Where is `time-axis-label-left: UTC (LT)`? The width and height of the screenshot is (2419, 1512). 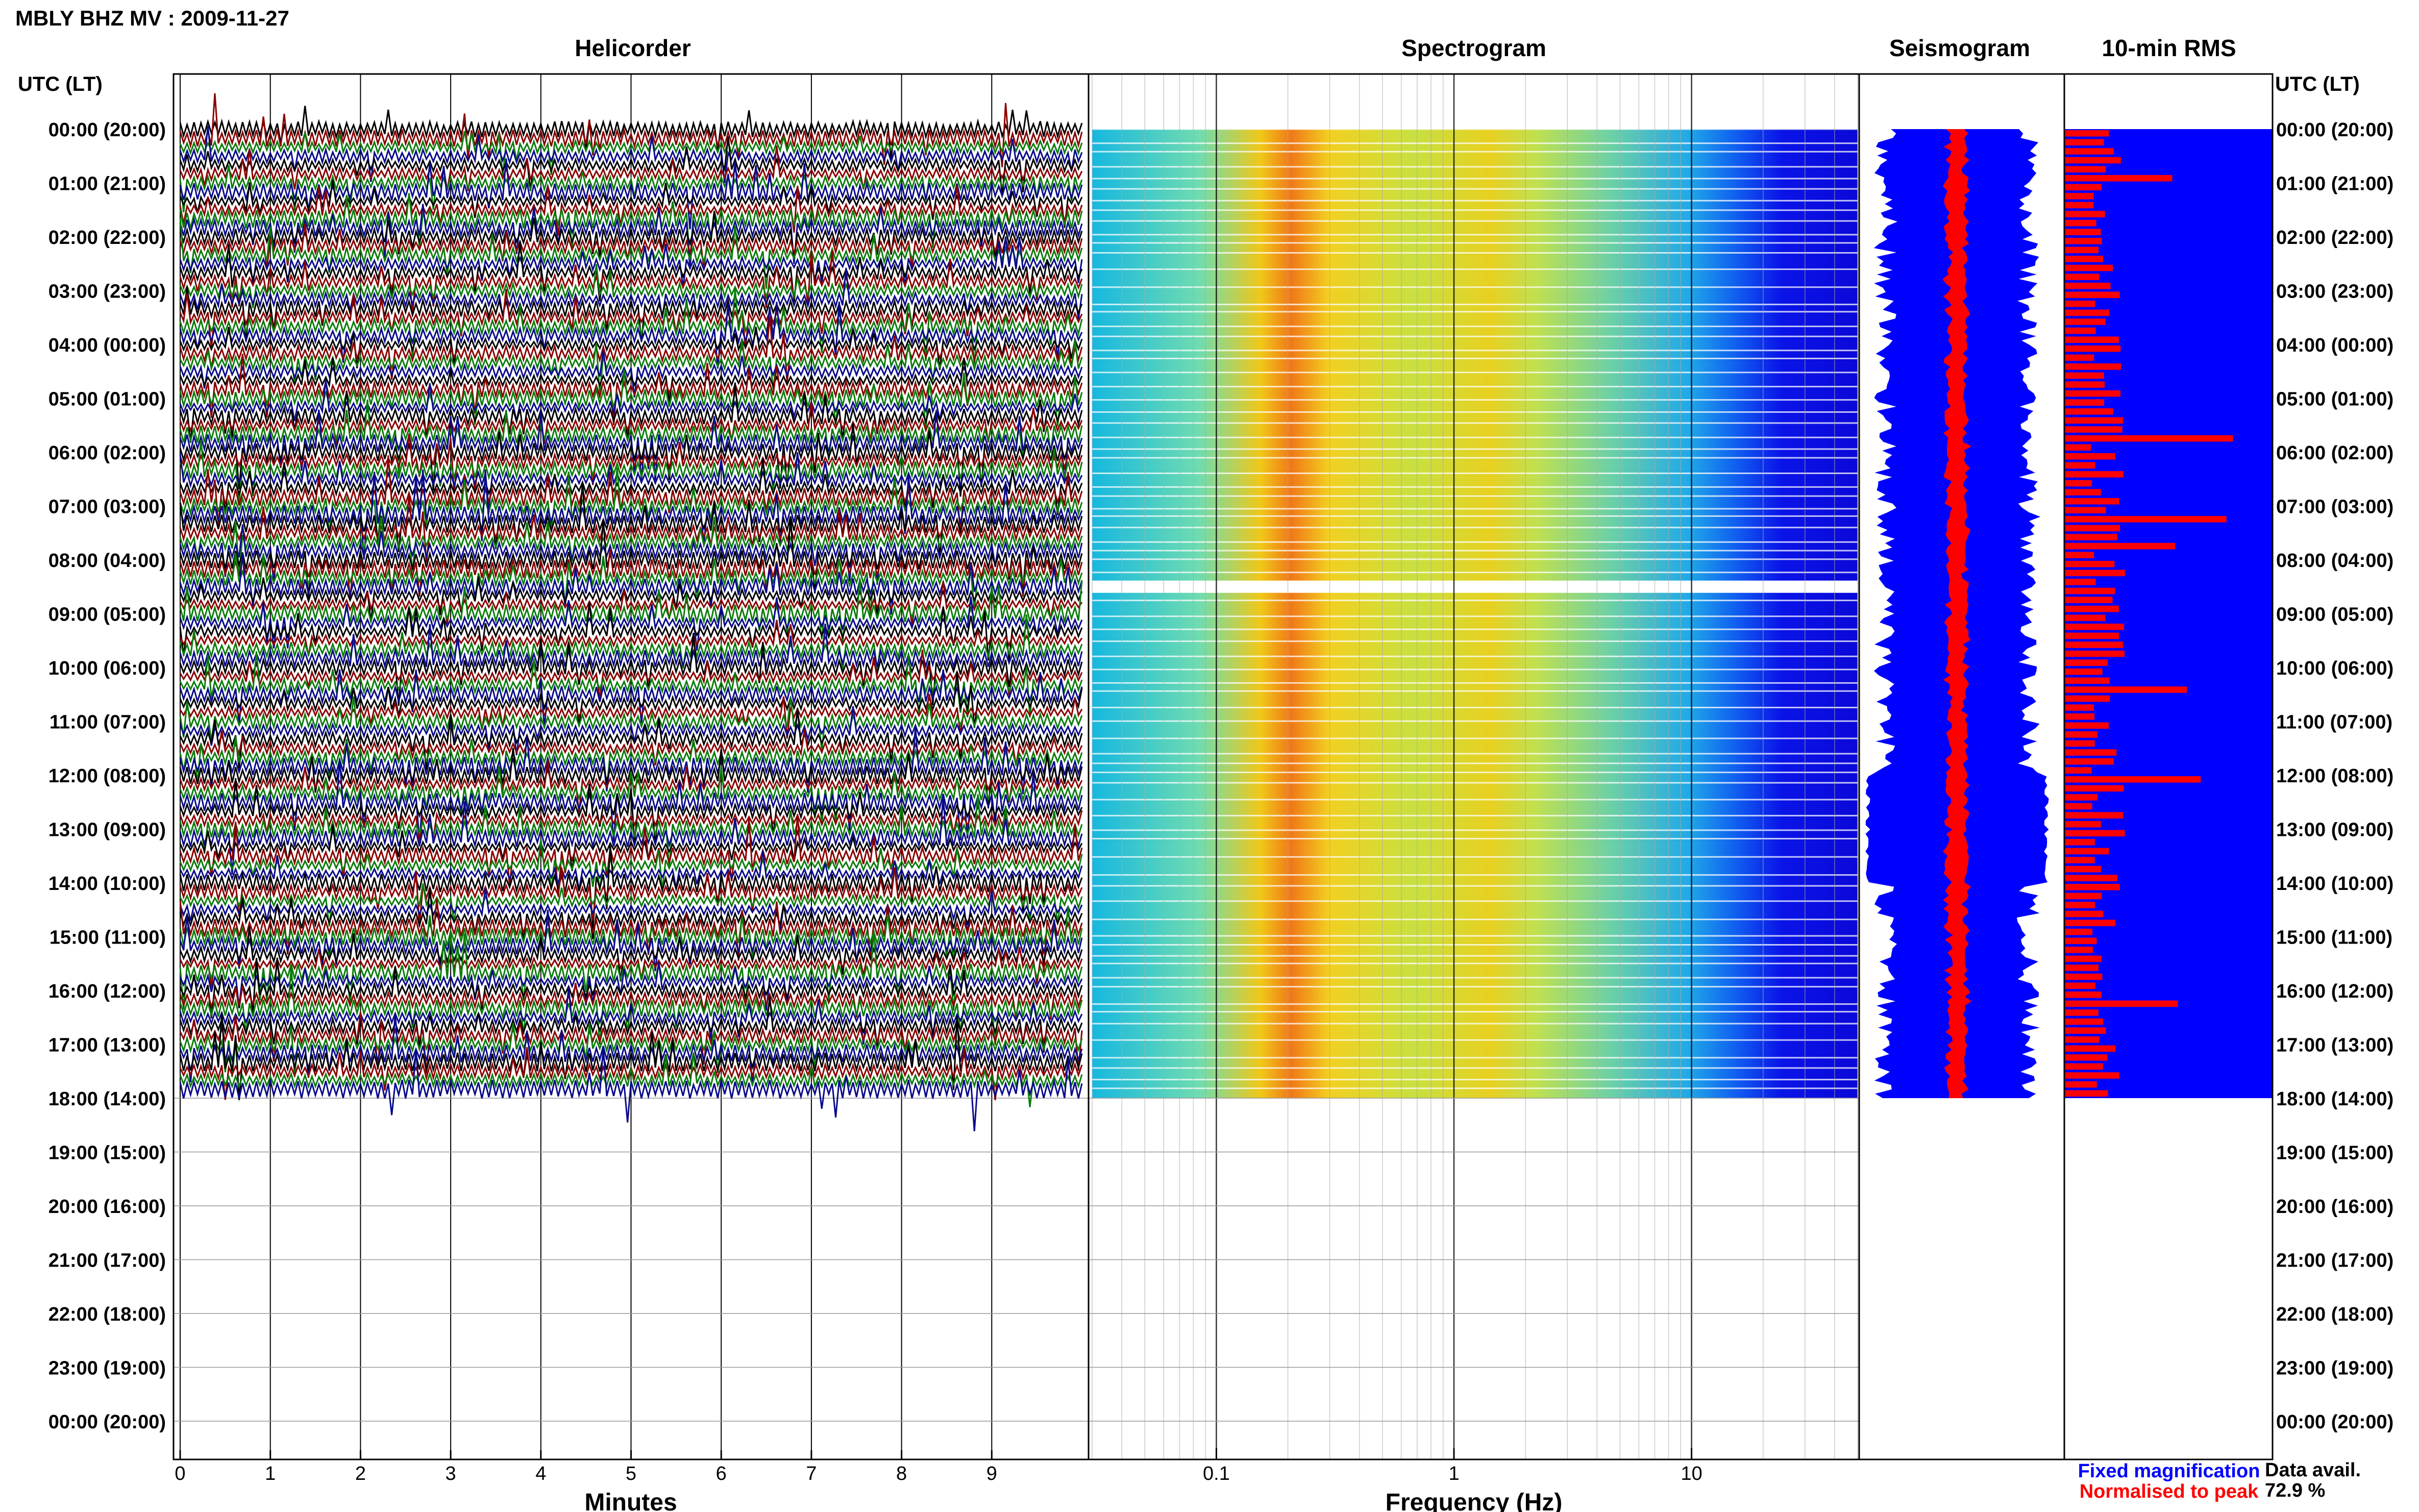
time-axis-label-left: UTC (LT) is located at coordinates (60, 84).